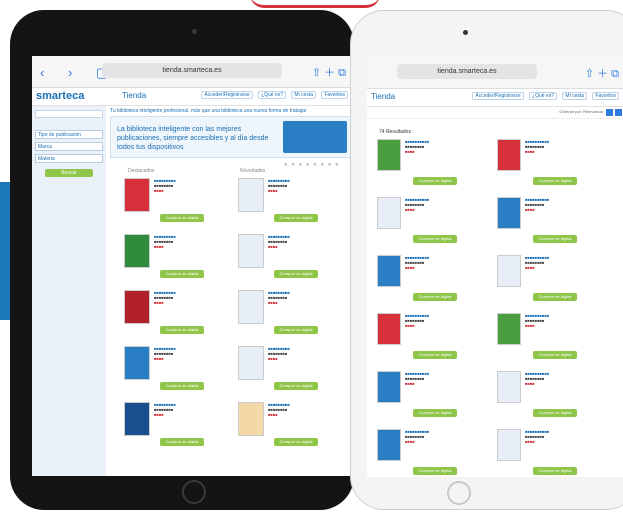 The height and width of the screenshot is (512, 623). I want to click on sidebar-search-input, so click(69, 114).